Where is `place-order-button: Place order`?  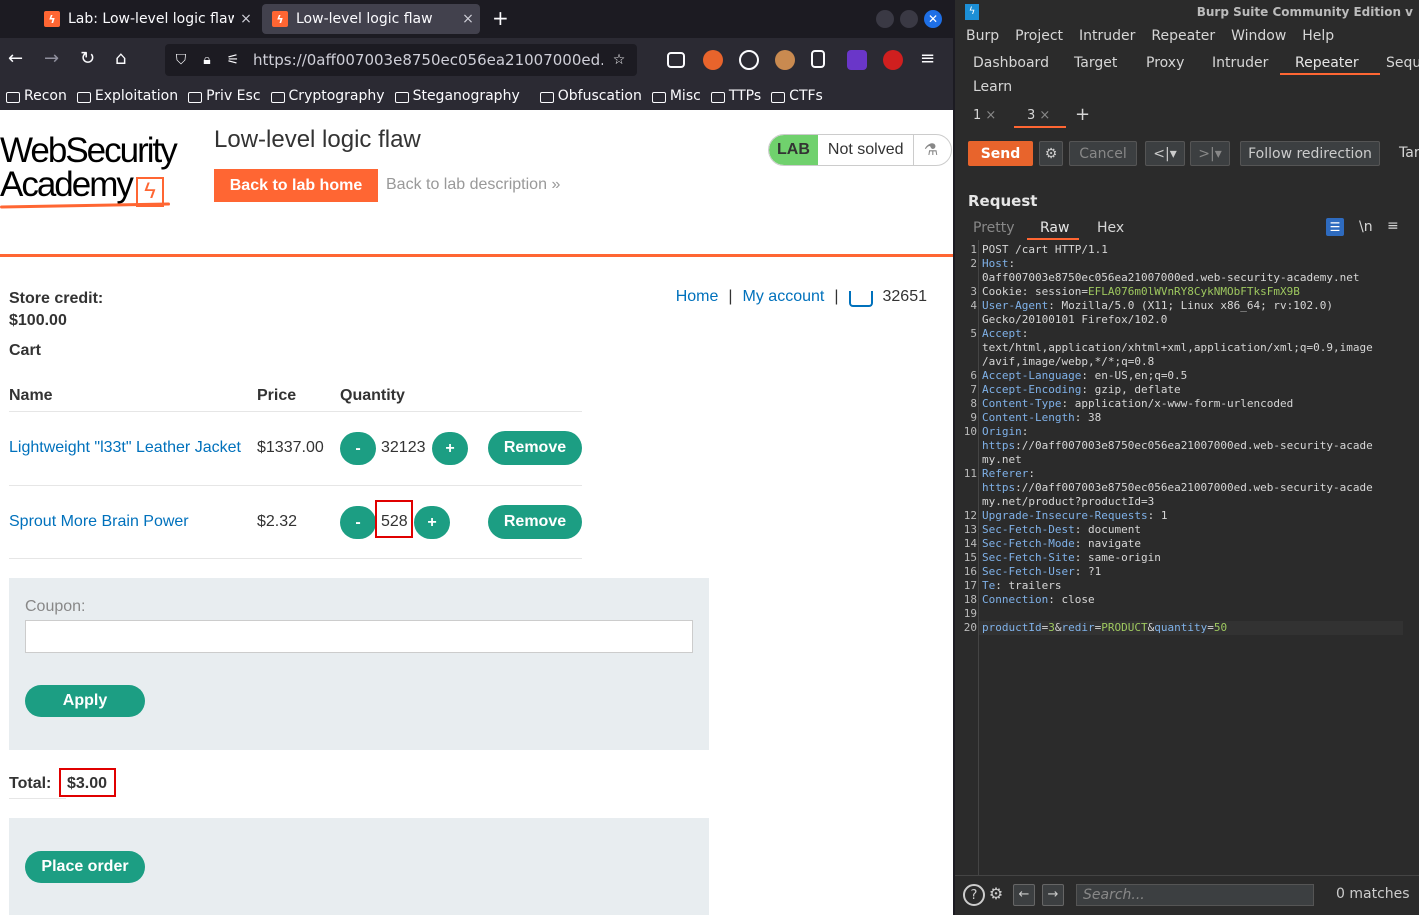
place-order-button: Place order is located at coordinates (85, 867).